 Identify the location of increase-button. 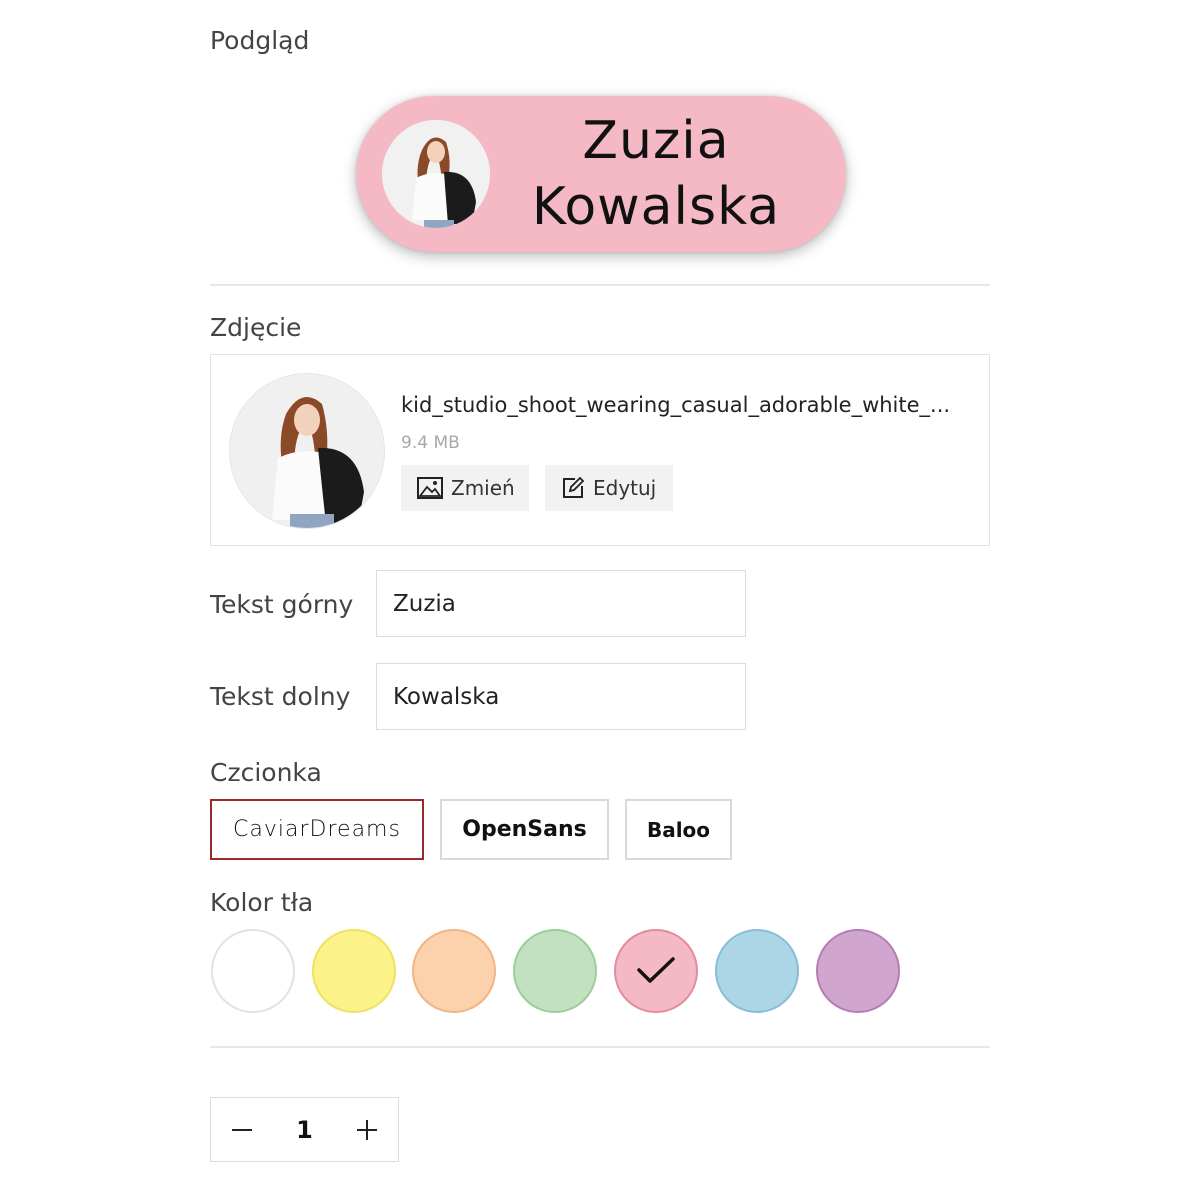
(367, 1129).